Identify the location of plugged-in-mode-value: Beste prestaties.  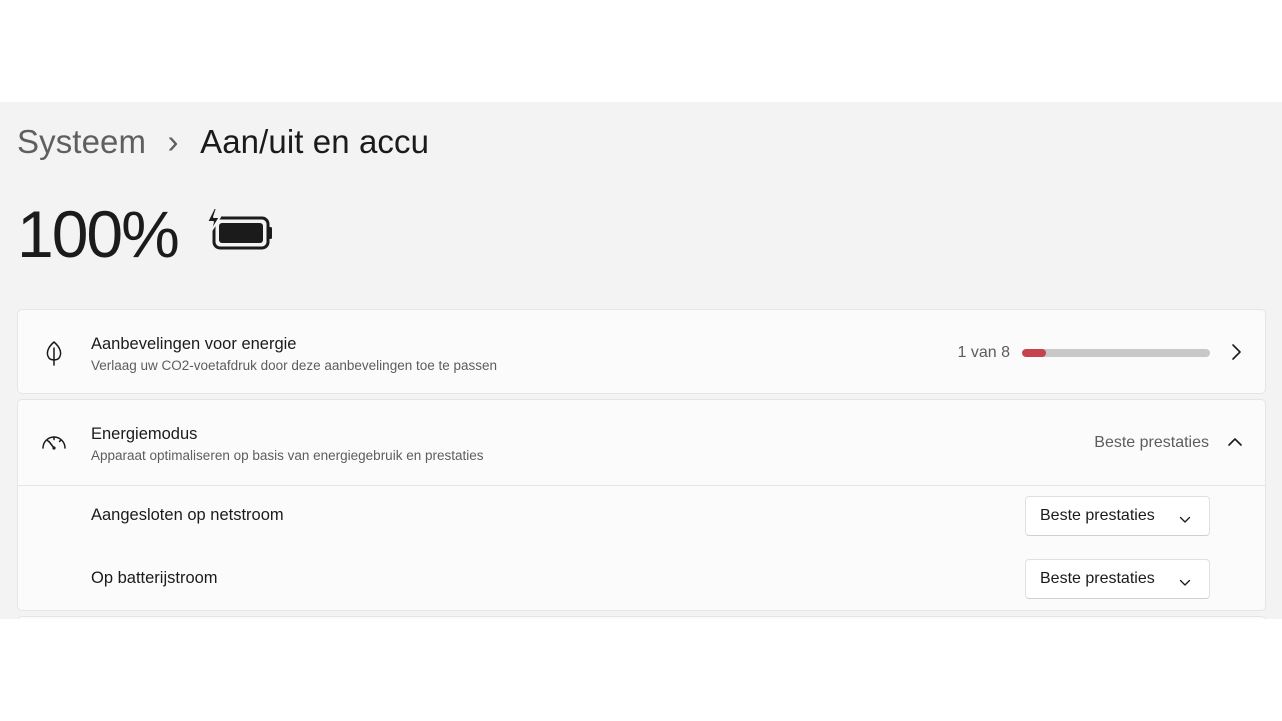
(1097, 515).